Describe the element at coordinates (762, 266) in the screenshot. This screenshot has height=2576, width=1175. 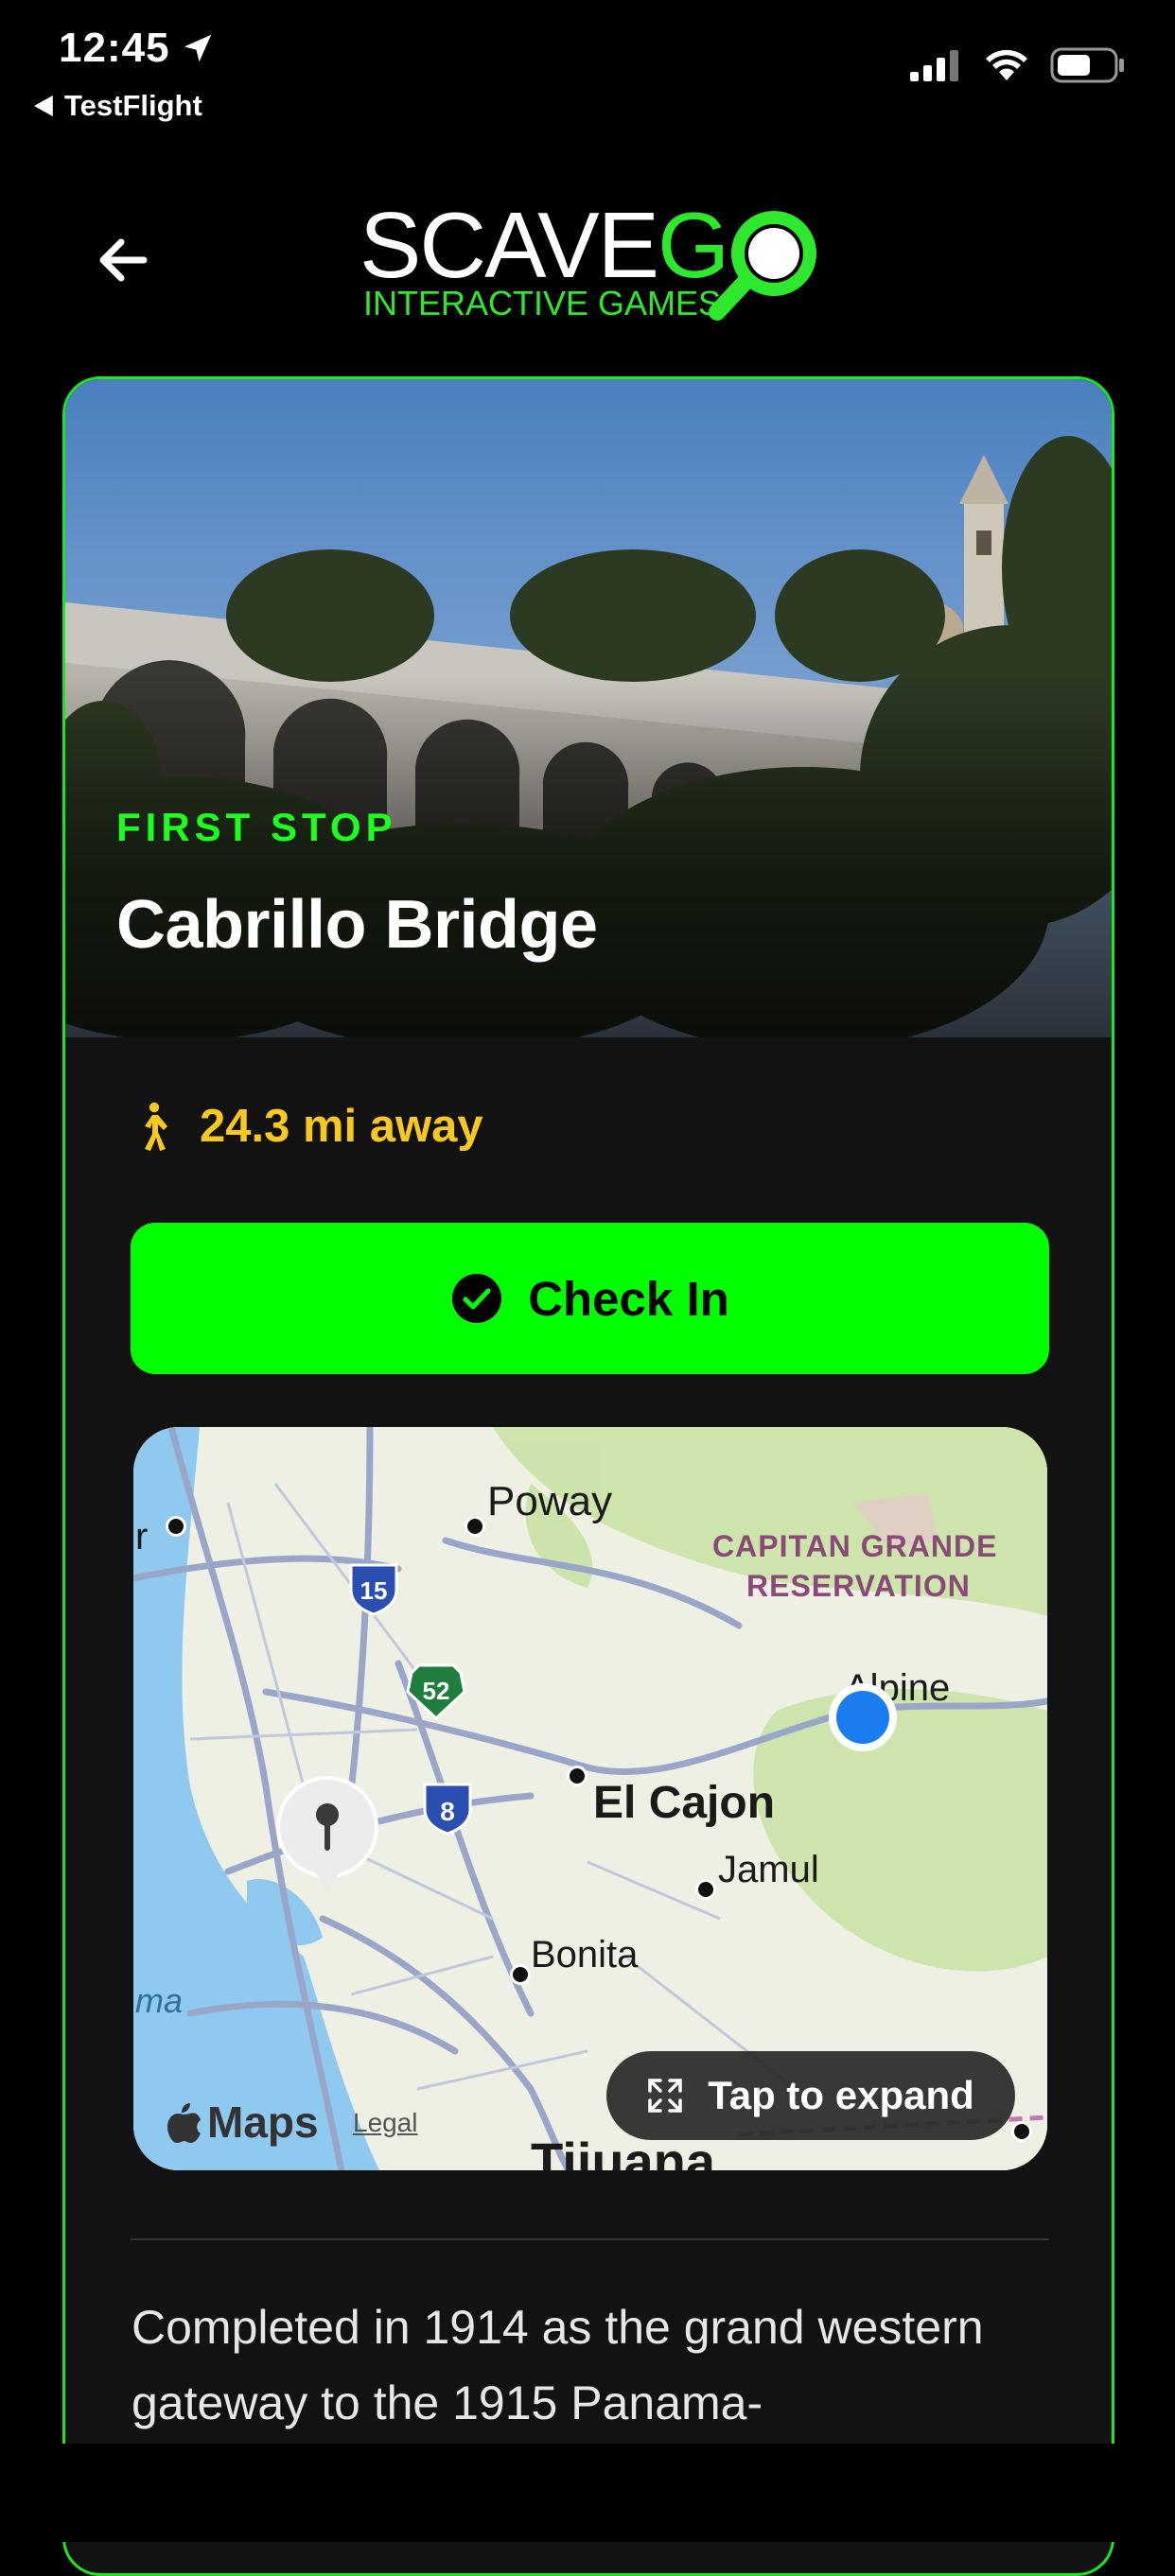
I see `magnifier-icon` at that location.